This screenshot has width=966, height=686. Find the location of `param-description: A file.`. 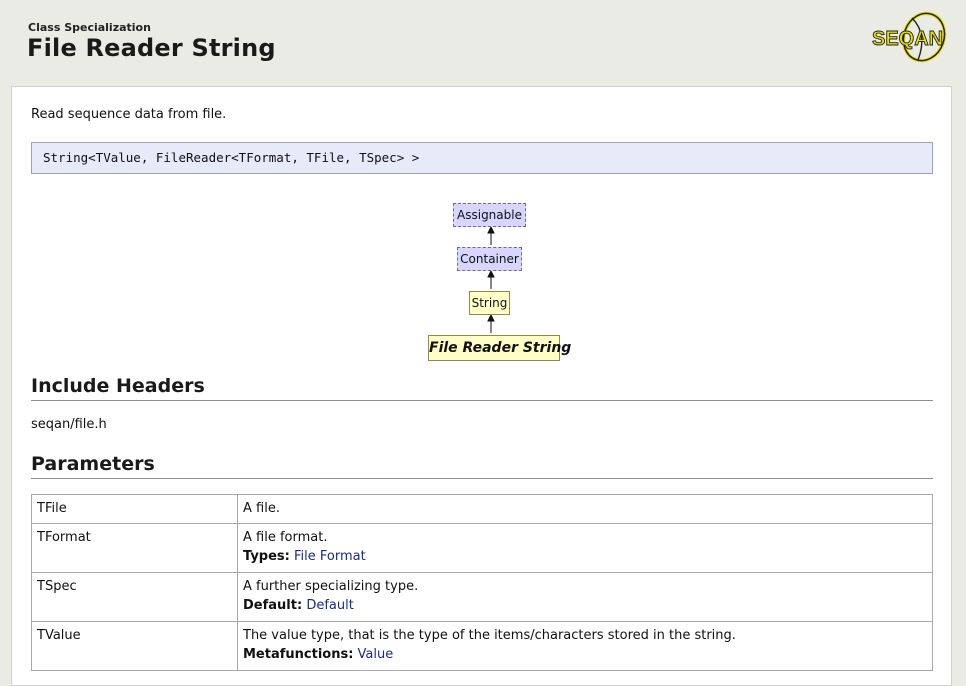

param-description: A file. is located at coordinates (585, 509).